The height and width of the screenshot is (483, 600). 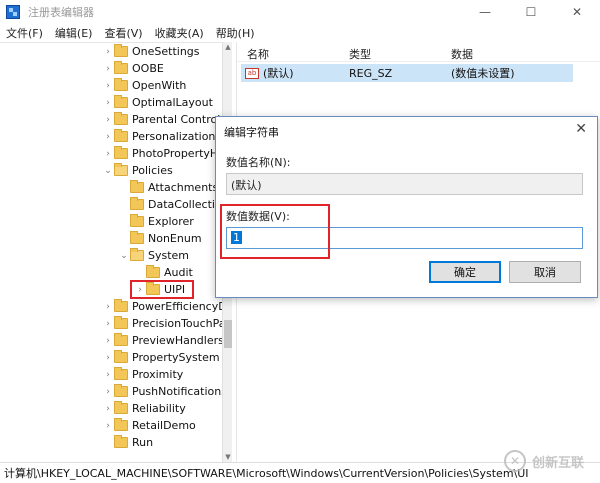 What do you see at coordinates (258, 54) in the screenshot?
I see `column-name: 名称` at bounding box center [258, 54].